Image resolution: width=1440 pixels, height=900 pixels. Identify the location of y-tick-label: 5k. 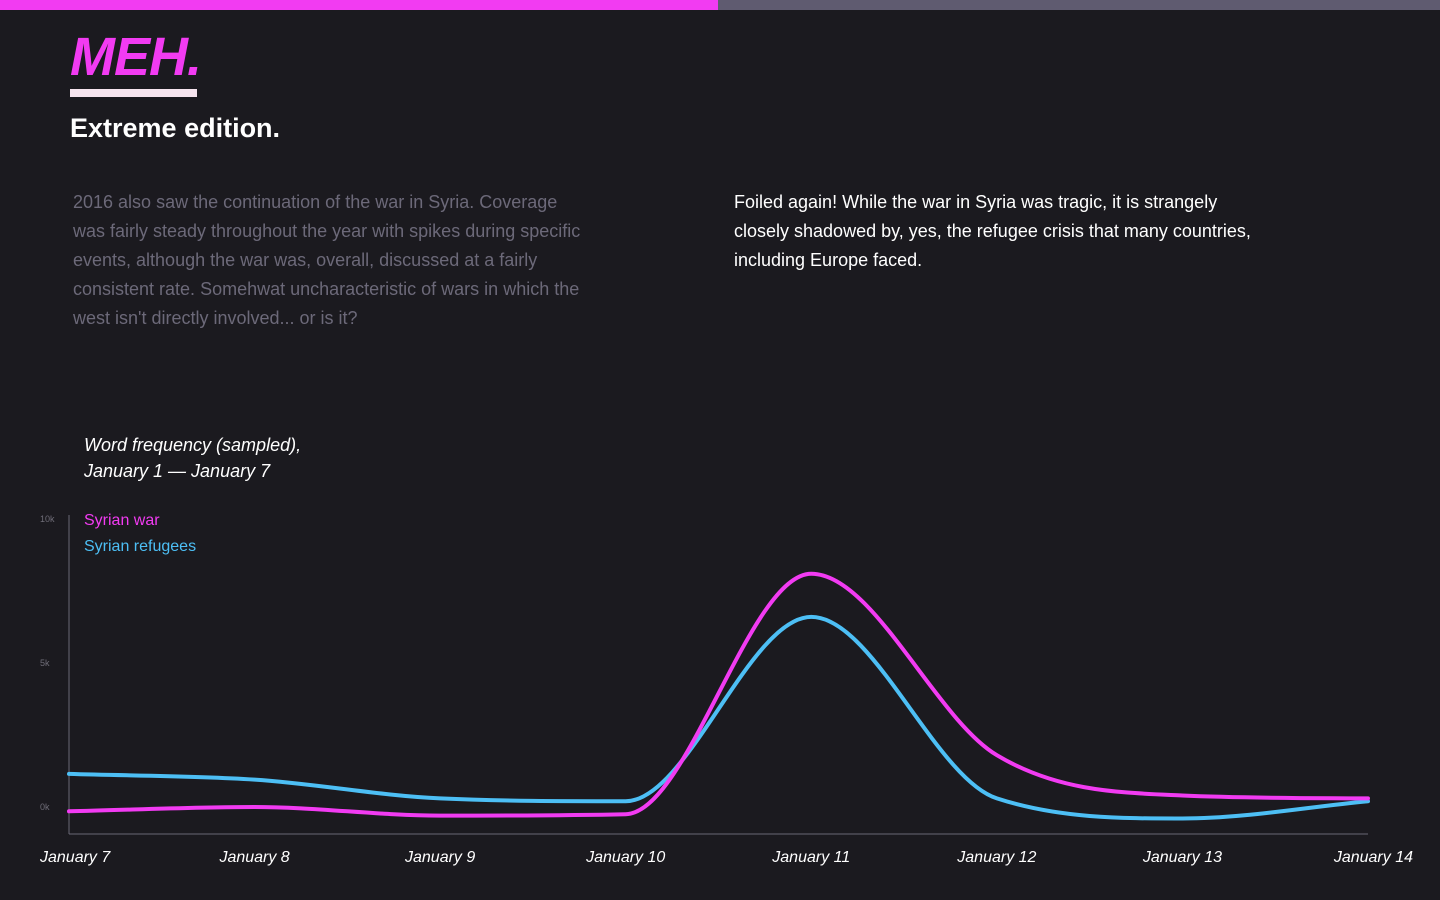
(45, 663).